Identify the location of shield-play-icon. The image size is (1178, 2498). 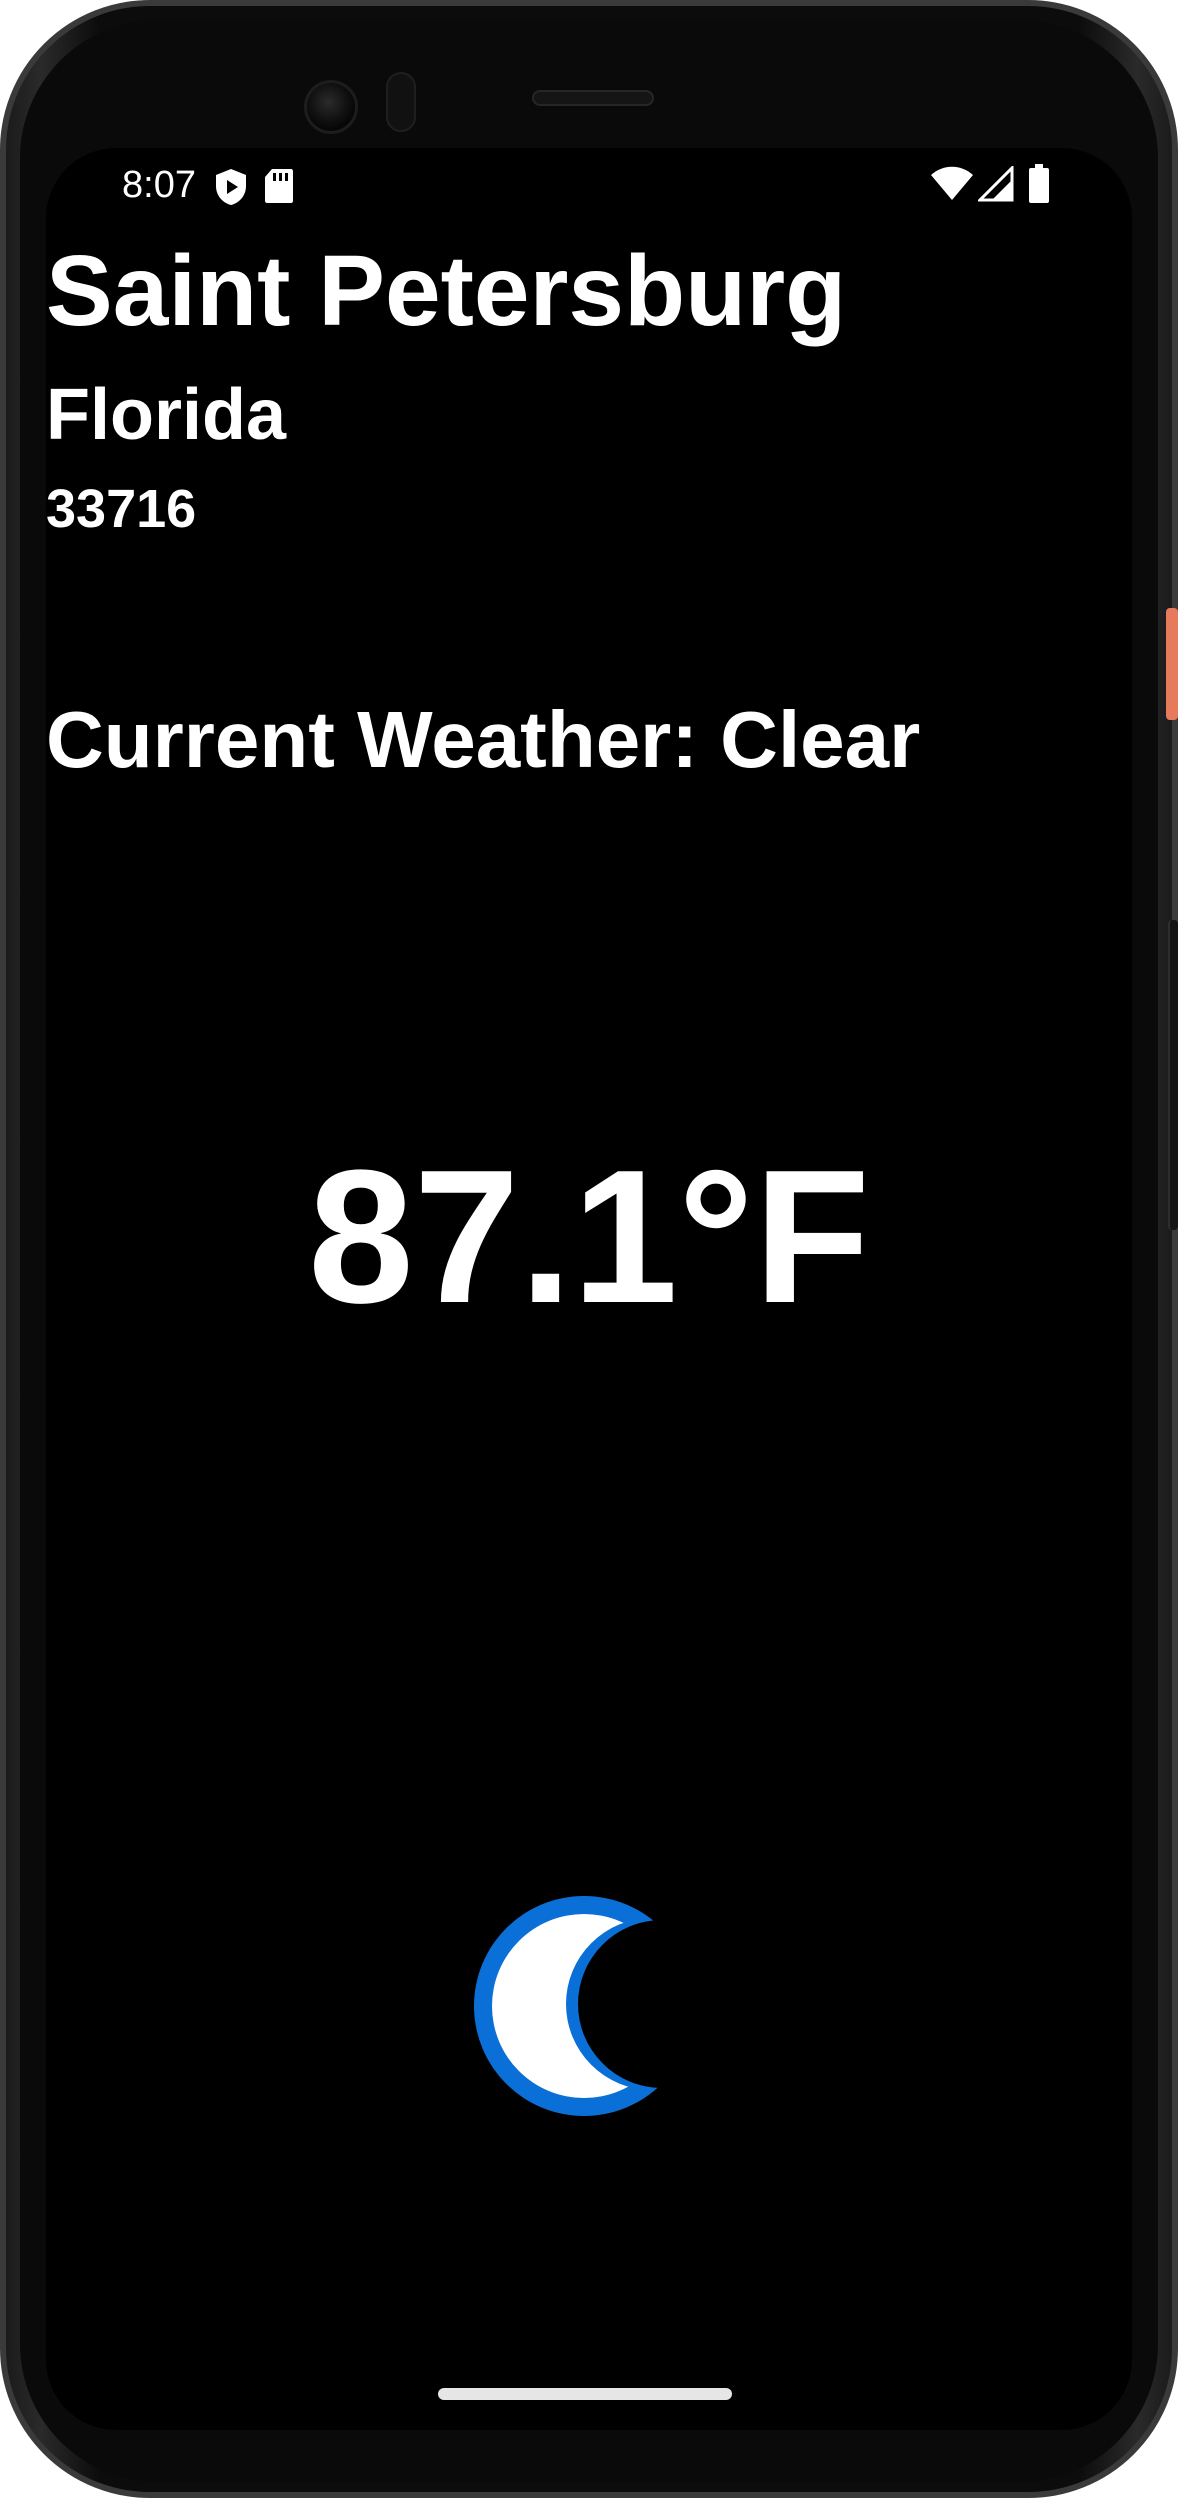
(231, 189).